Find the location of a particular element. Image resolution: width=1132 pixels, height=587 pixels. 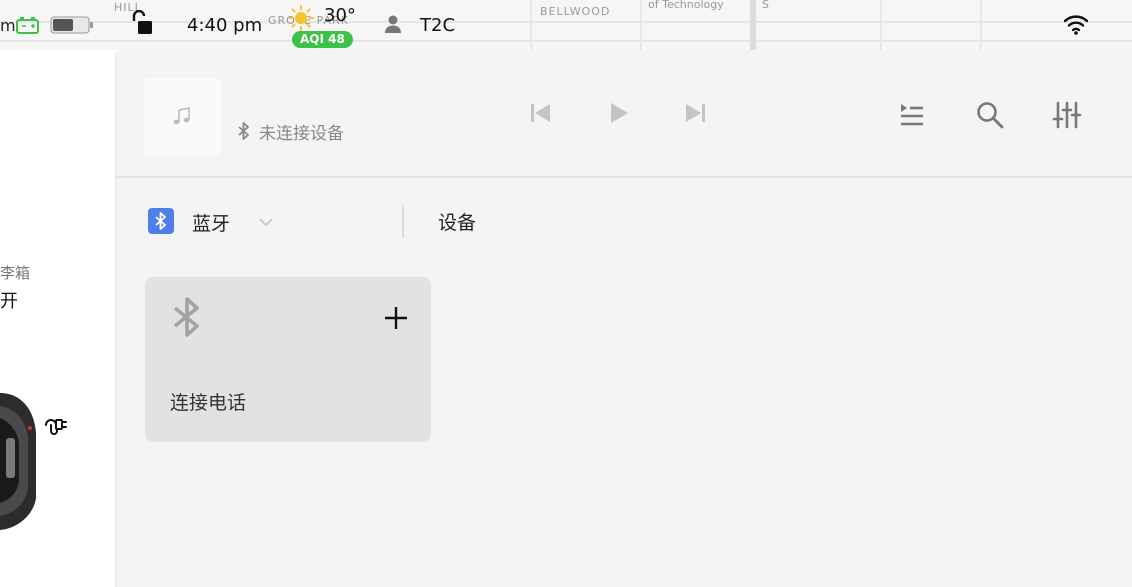

charge-port-icon is located at coordinates (56, 427).